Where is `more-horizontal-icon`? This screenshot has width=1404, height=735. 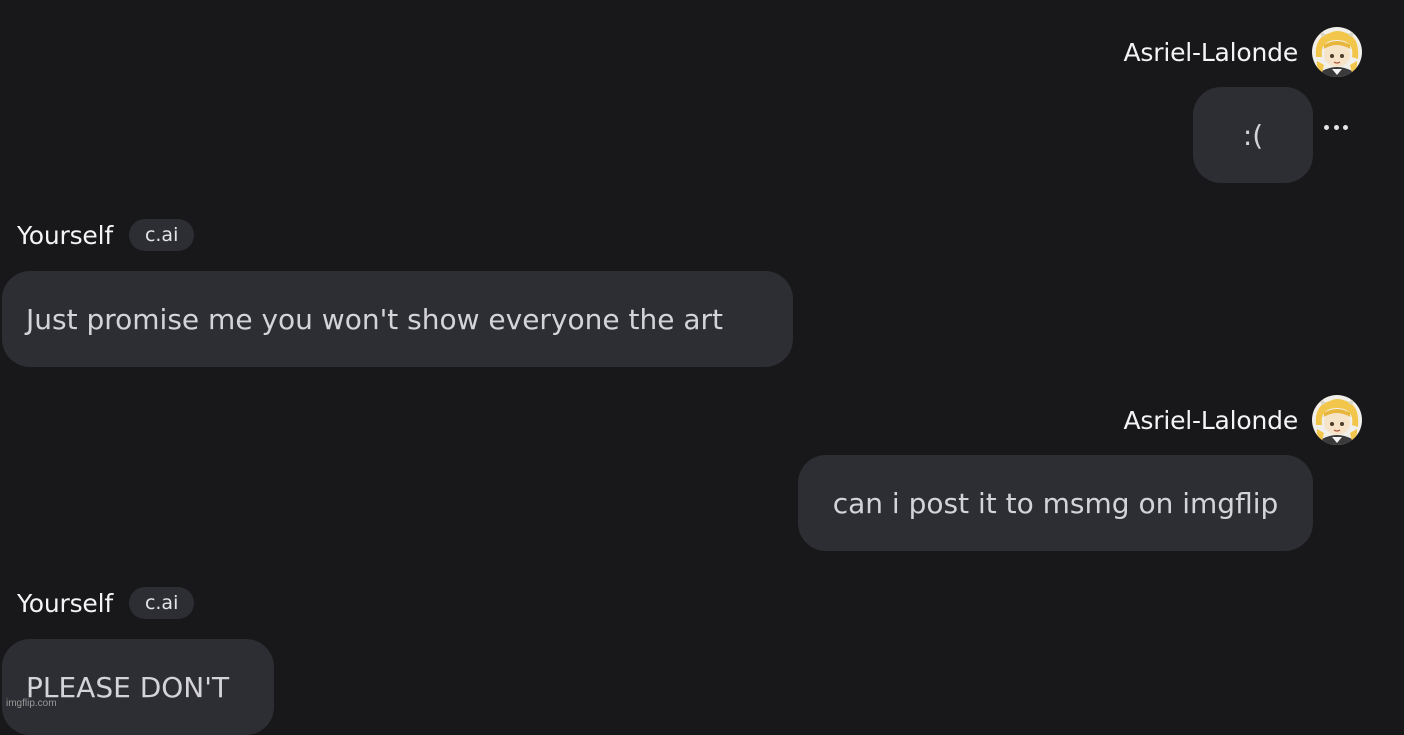 more-horizontal-icon is located at coordinates (1336, 127).